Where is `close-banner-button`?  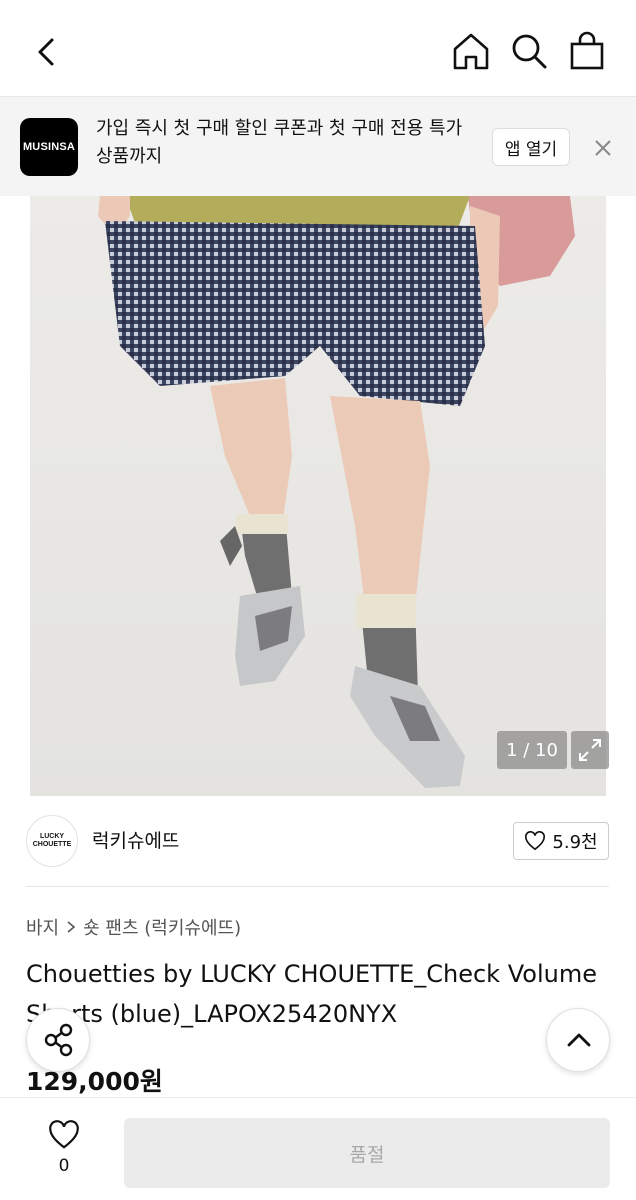 close-banner-button is located at coordinates (603, 148).